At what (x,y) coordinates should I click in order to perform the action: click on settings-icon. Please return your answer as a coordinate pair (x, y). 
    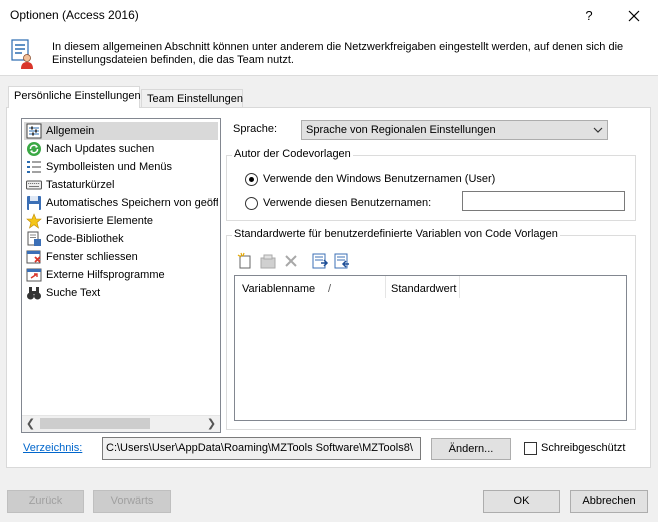
    Looking at the image, I should click on (34, 131).